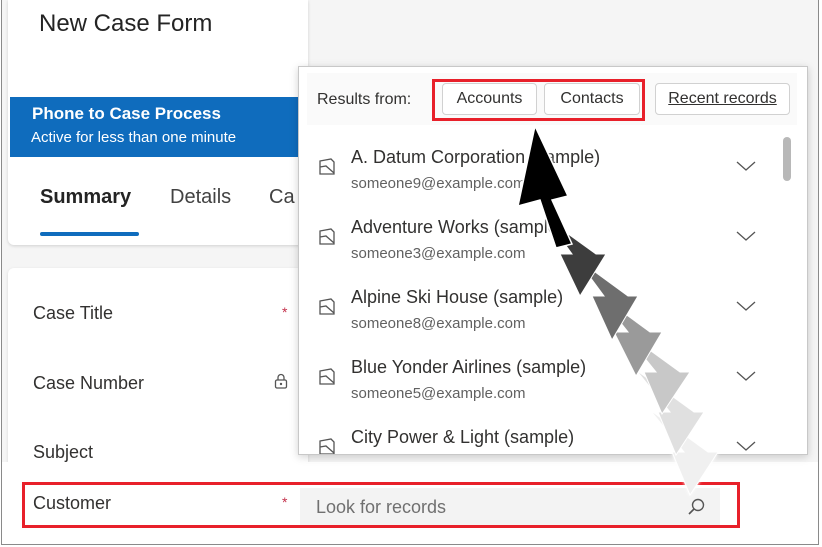 The width and height of the screenshot is (822, 547). I want to click on record-name: Alpine Ski House (sample), so click(457, 297).